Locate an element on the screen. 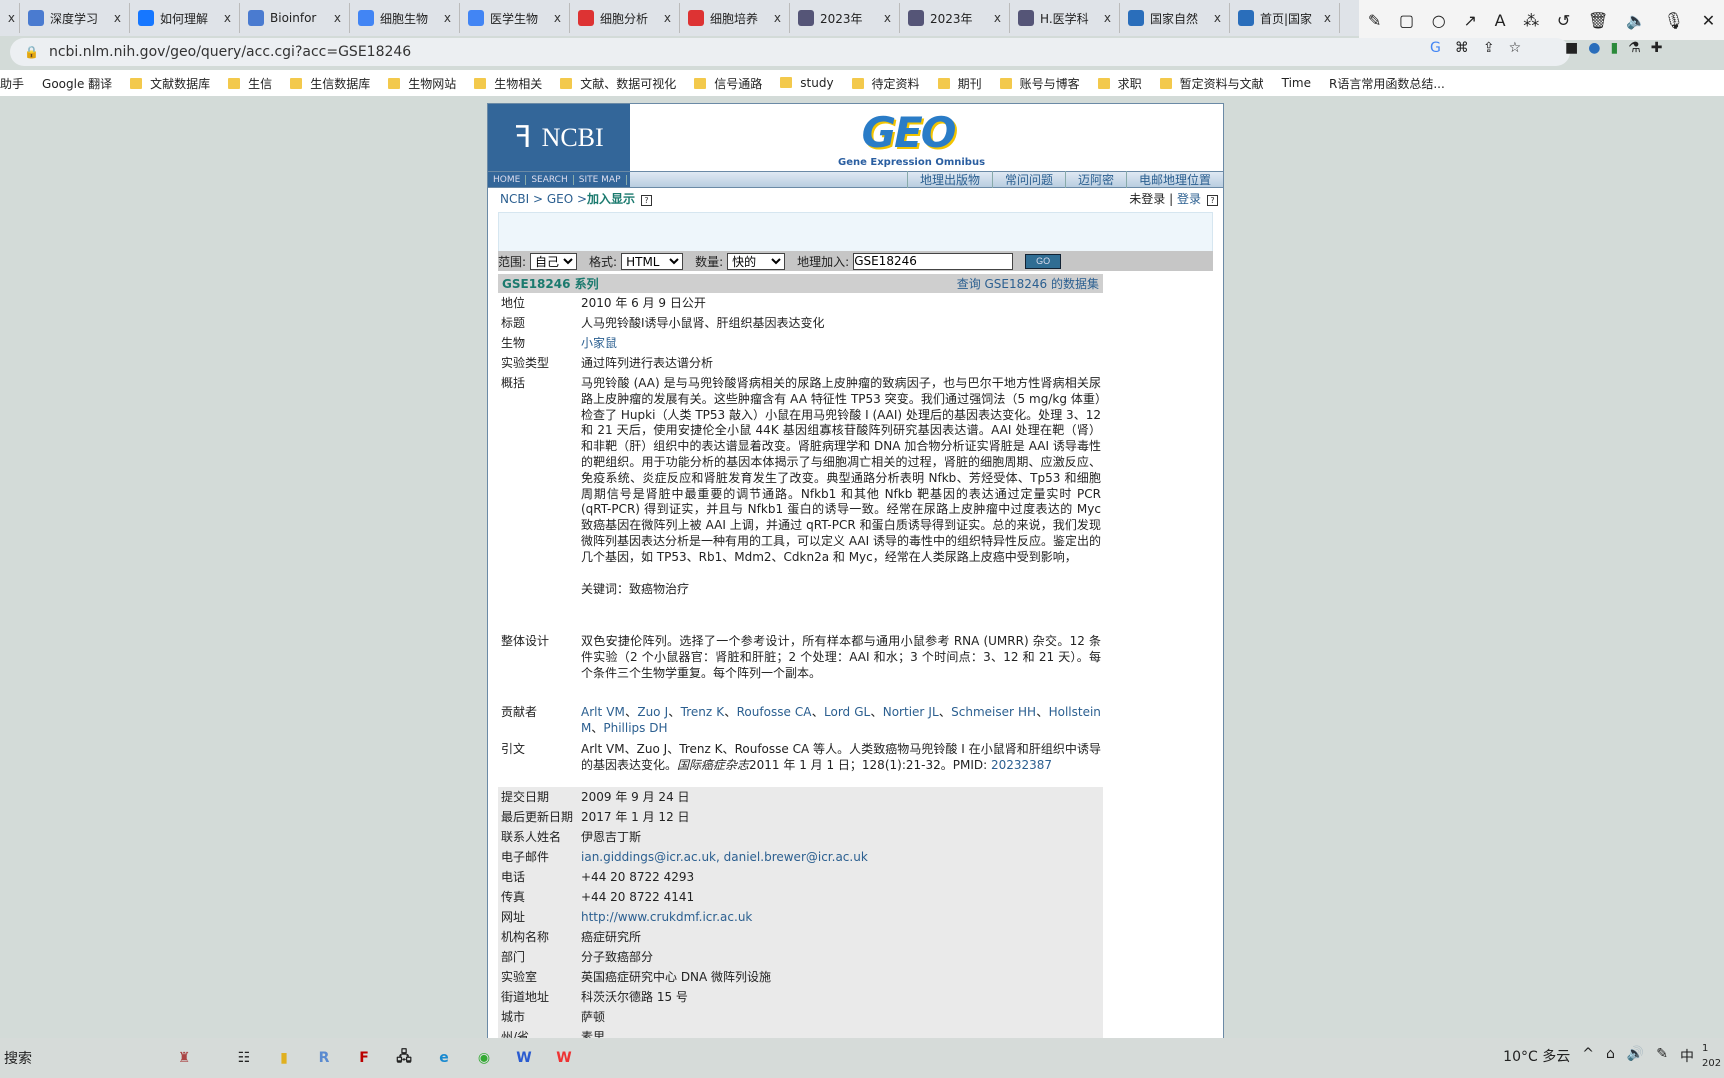 The height and width of the screenshot is (1078, 1724). task-view-icon: ☷ is located at coordinates (244, 1058).